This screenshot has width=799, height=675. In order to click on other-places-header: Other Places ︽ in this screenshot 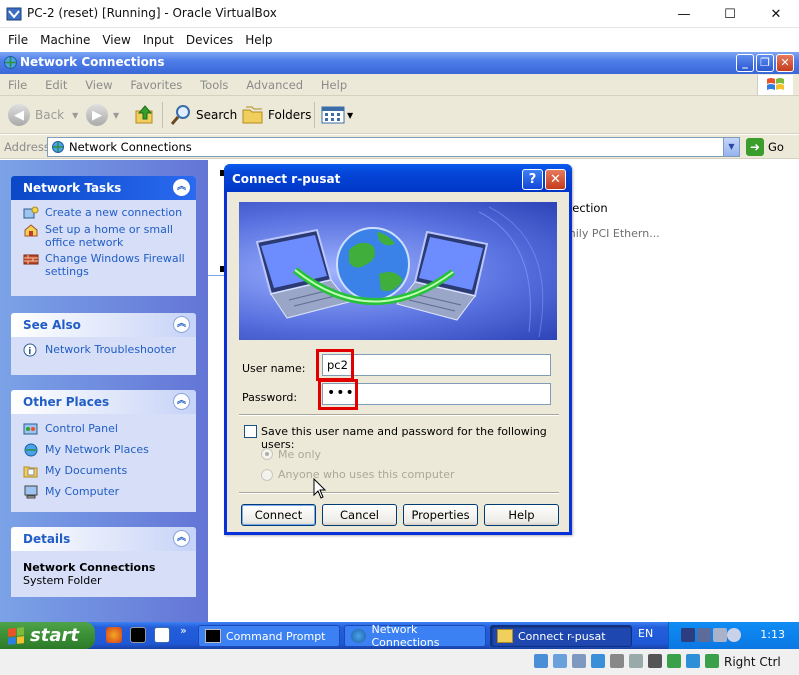, I will do `click(103, 402)`.